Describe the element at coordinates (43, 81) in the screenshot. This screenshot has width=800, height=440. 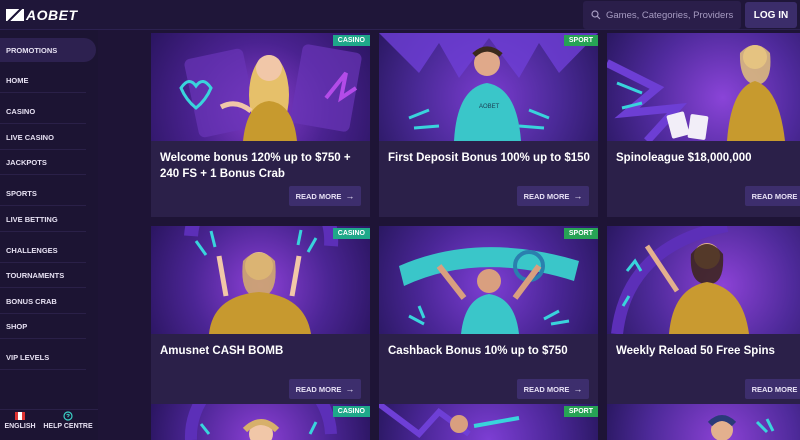
I see `sidebar-item-home: HOME` at that location.